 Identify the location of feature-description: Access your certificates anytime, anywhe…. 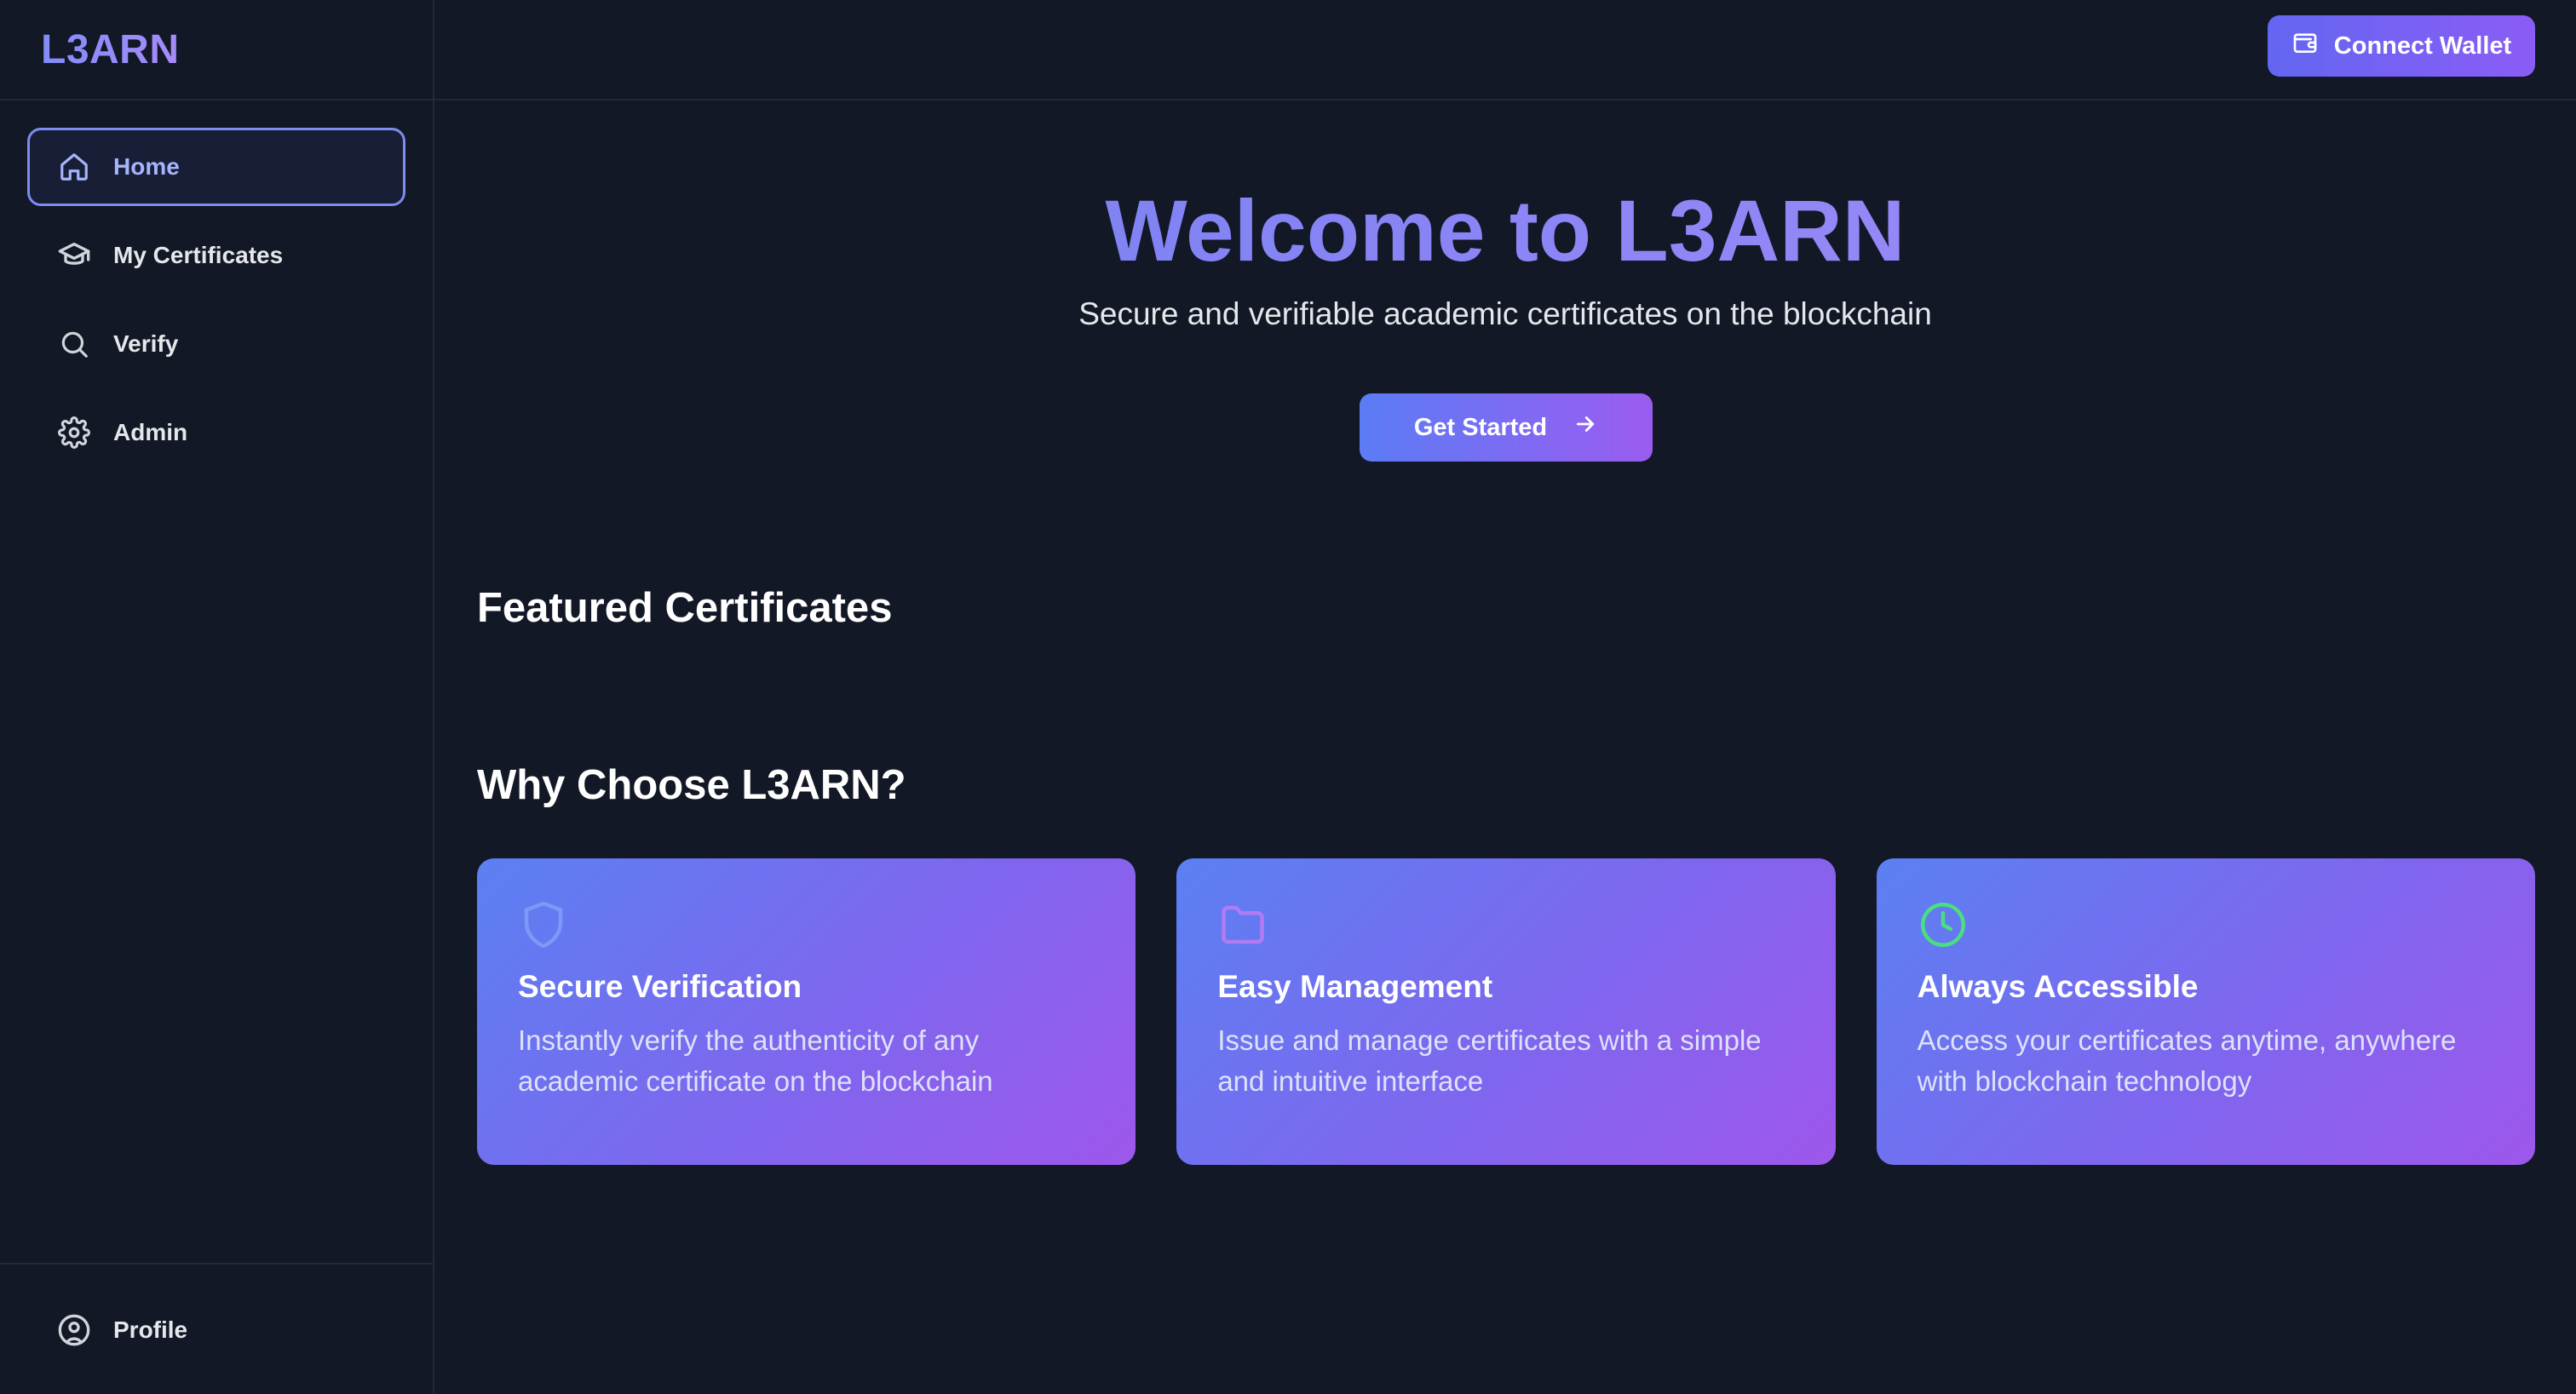
(2187, 1060).